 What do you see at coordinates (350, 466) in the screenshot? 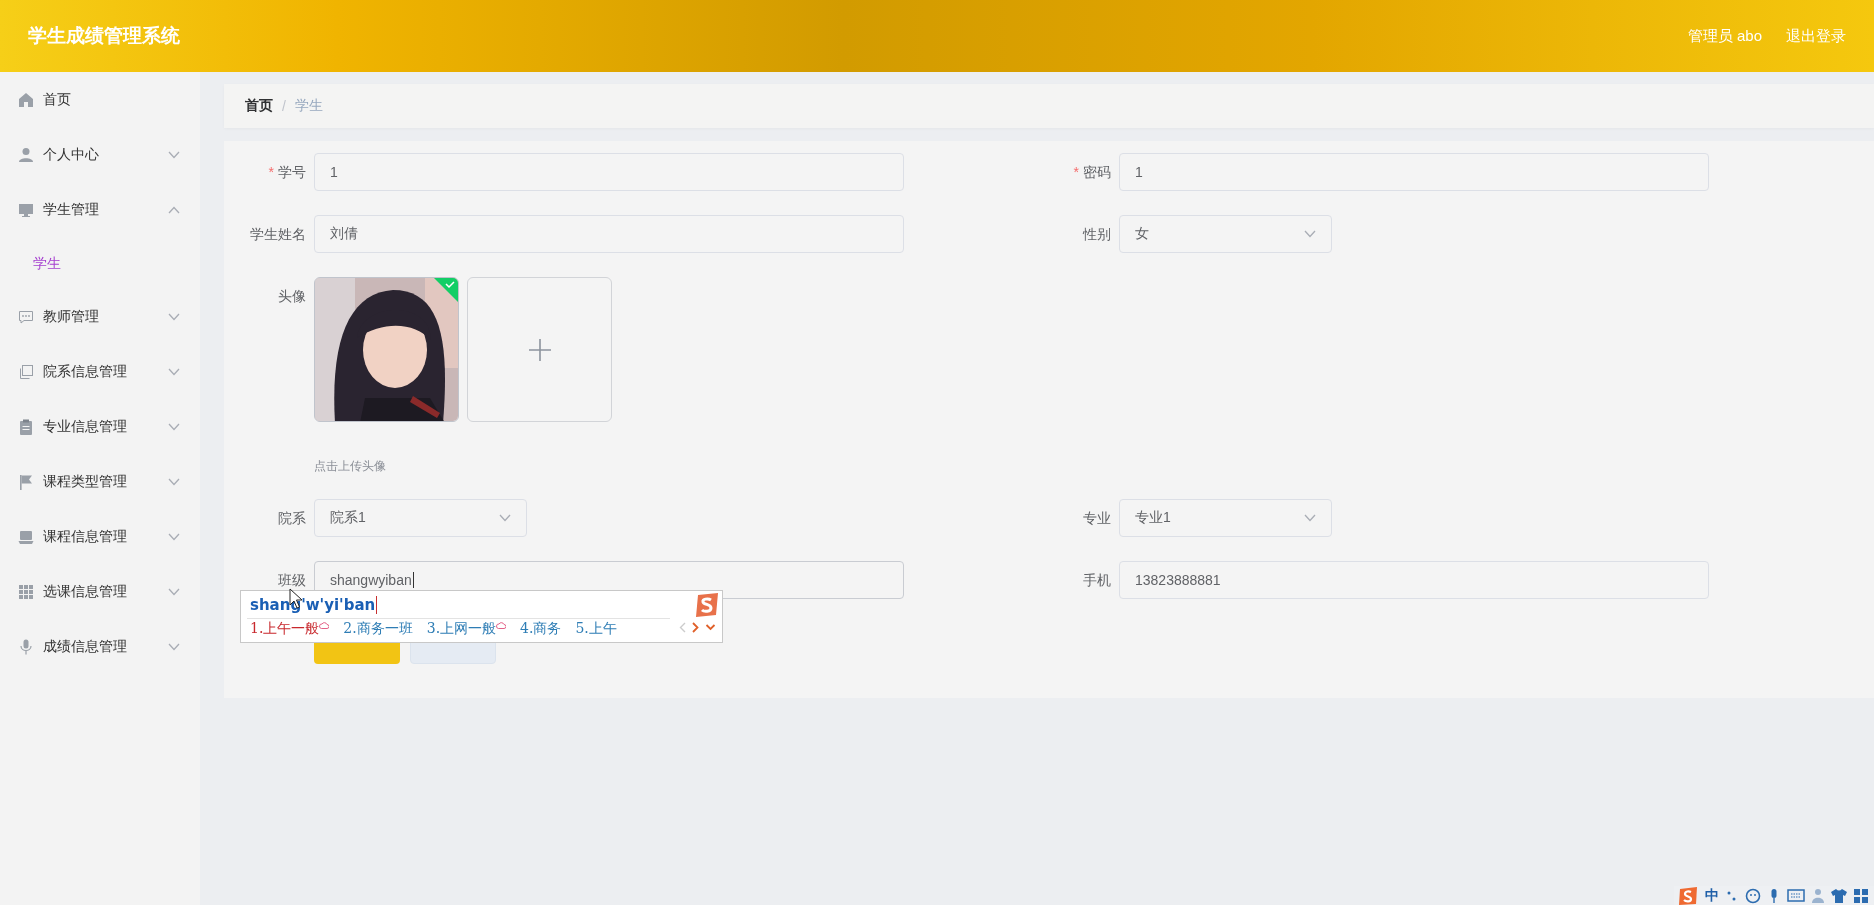
I see `upload-hint: 点击上传头像` at bounding box center [350, 466].